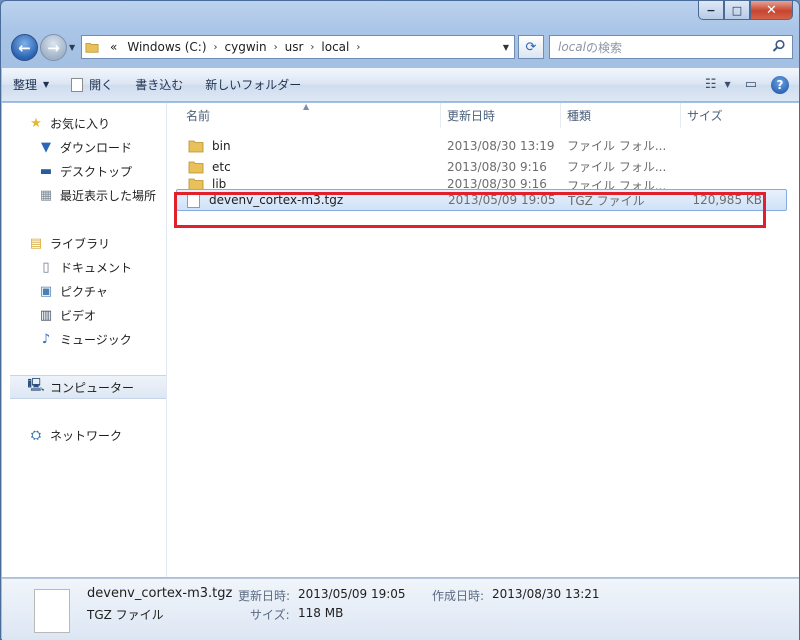  I want to click on computer-icon: 🖳, so click(36, 385).